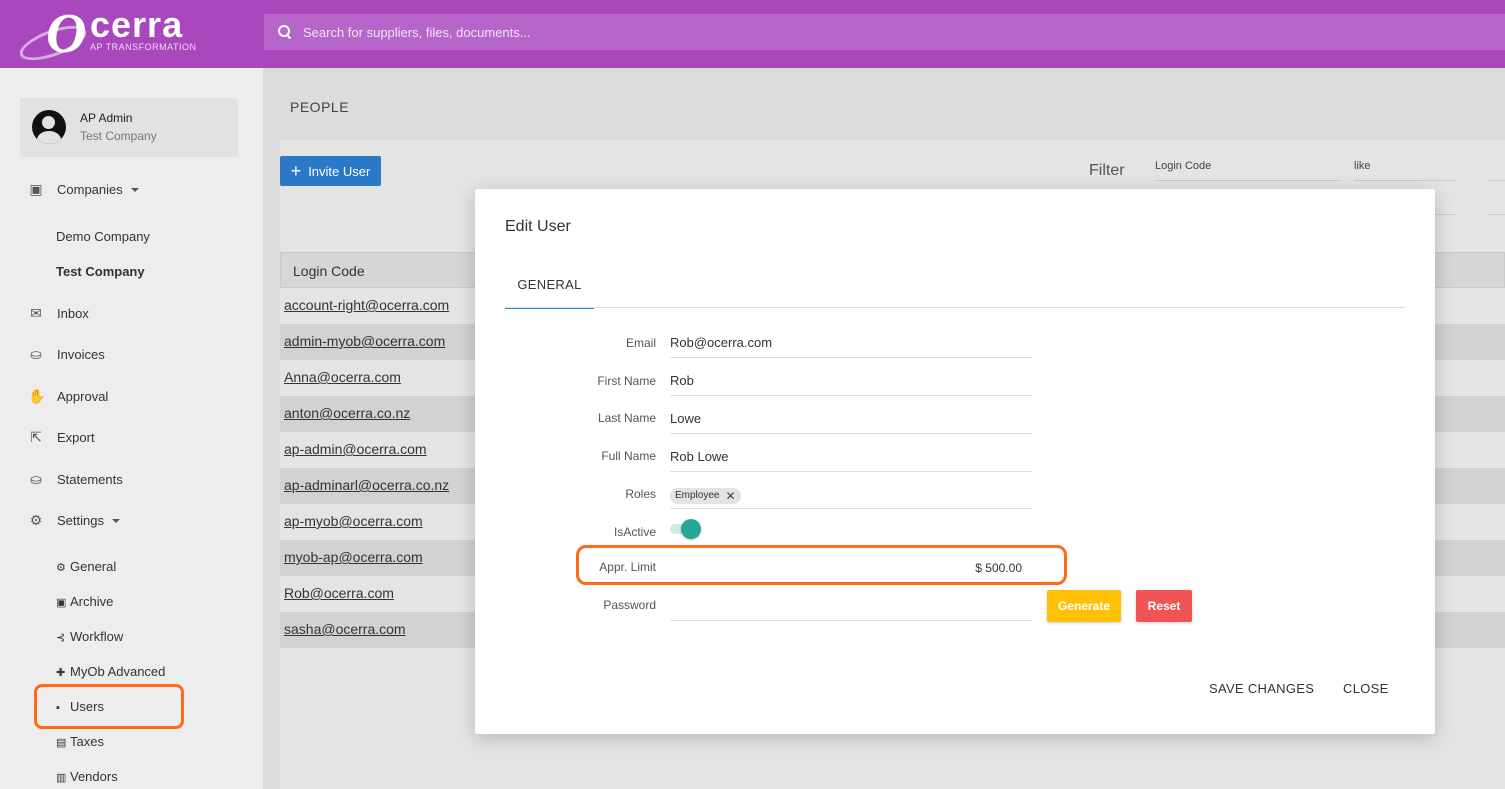 The width and height of the screenshot is (1505, 789). What do you see at coordinates (353, 557) in the screenshot?
I see `user-link: myob-ap@ocerra.com` at bounding box center [353, 557].